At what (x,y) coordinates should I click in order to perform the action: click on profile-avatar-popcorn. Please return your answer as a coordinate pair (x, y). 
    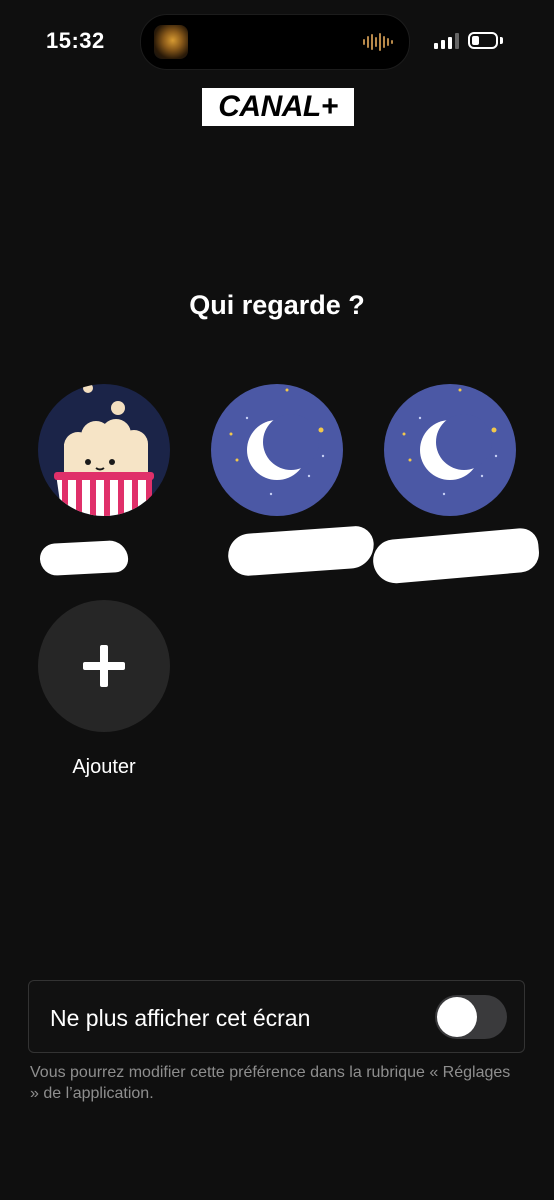
    Looking at the image, I should click on (104, 450).